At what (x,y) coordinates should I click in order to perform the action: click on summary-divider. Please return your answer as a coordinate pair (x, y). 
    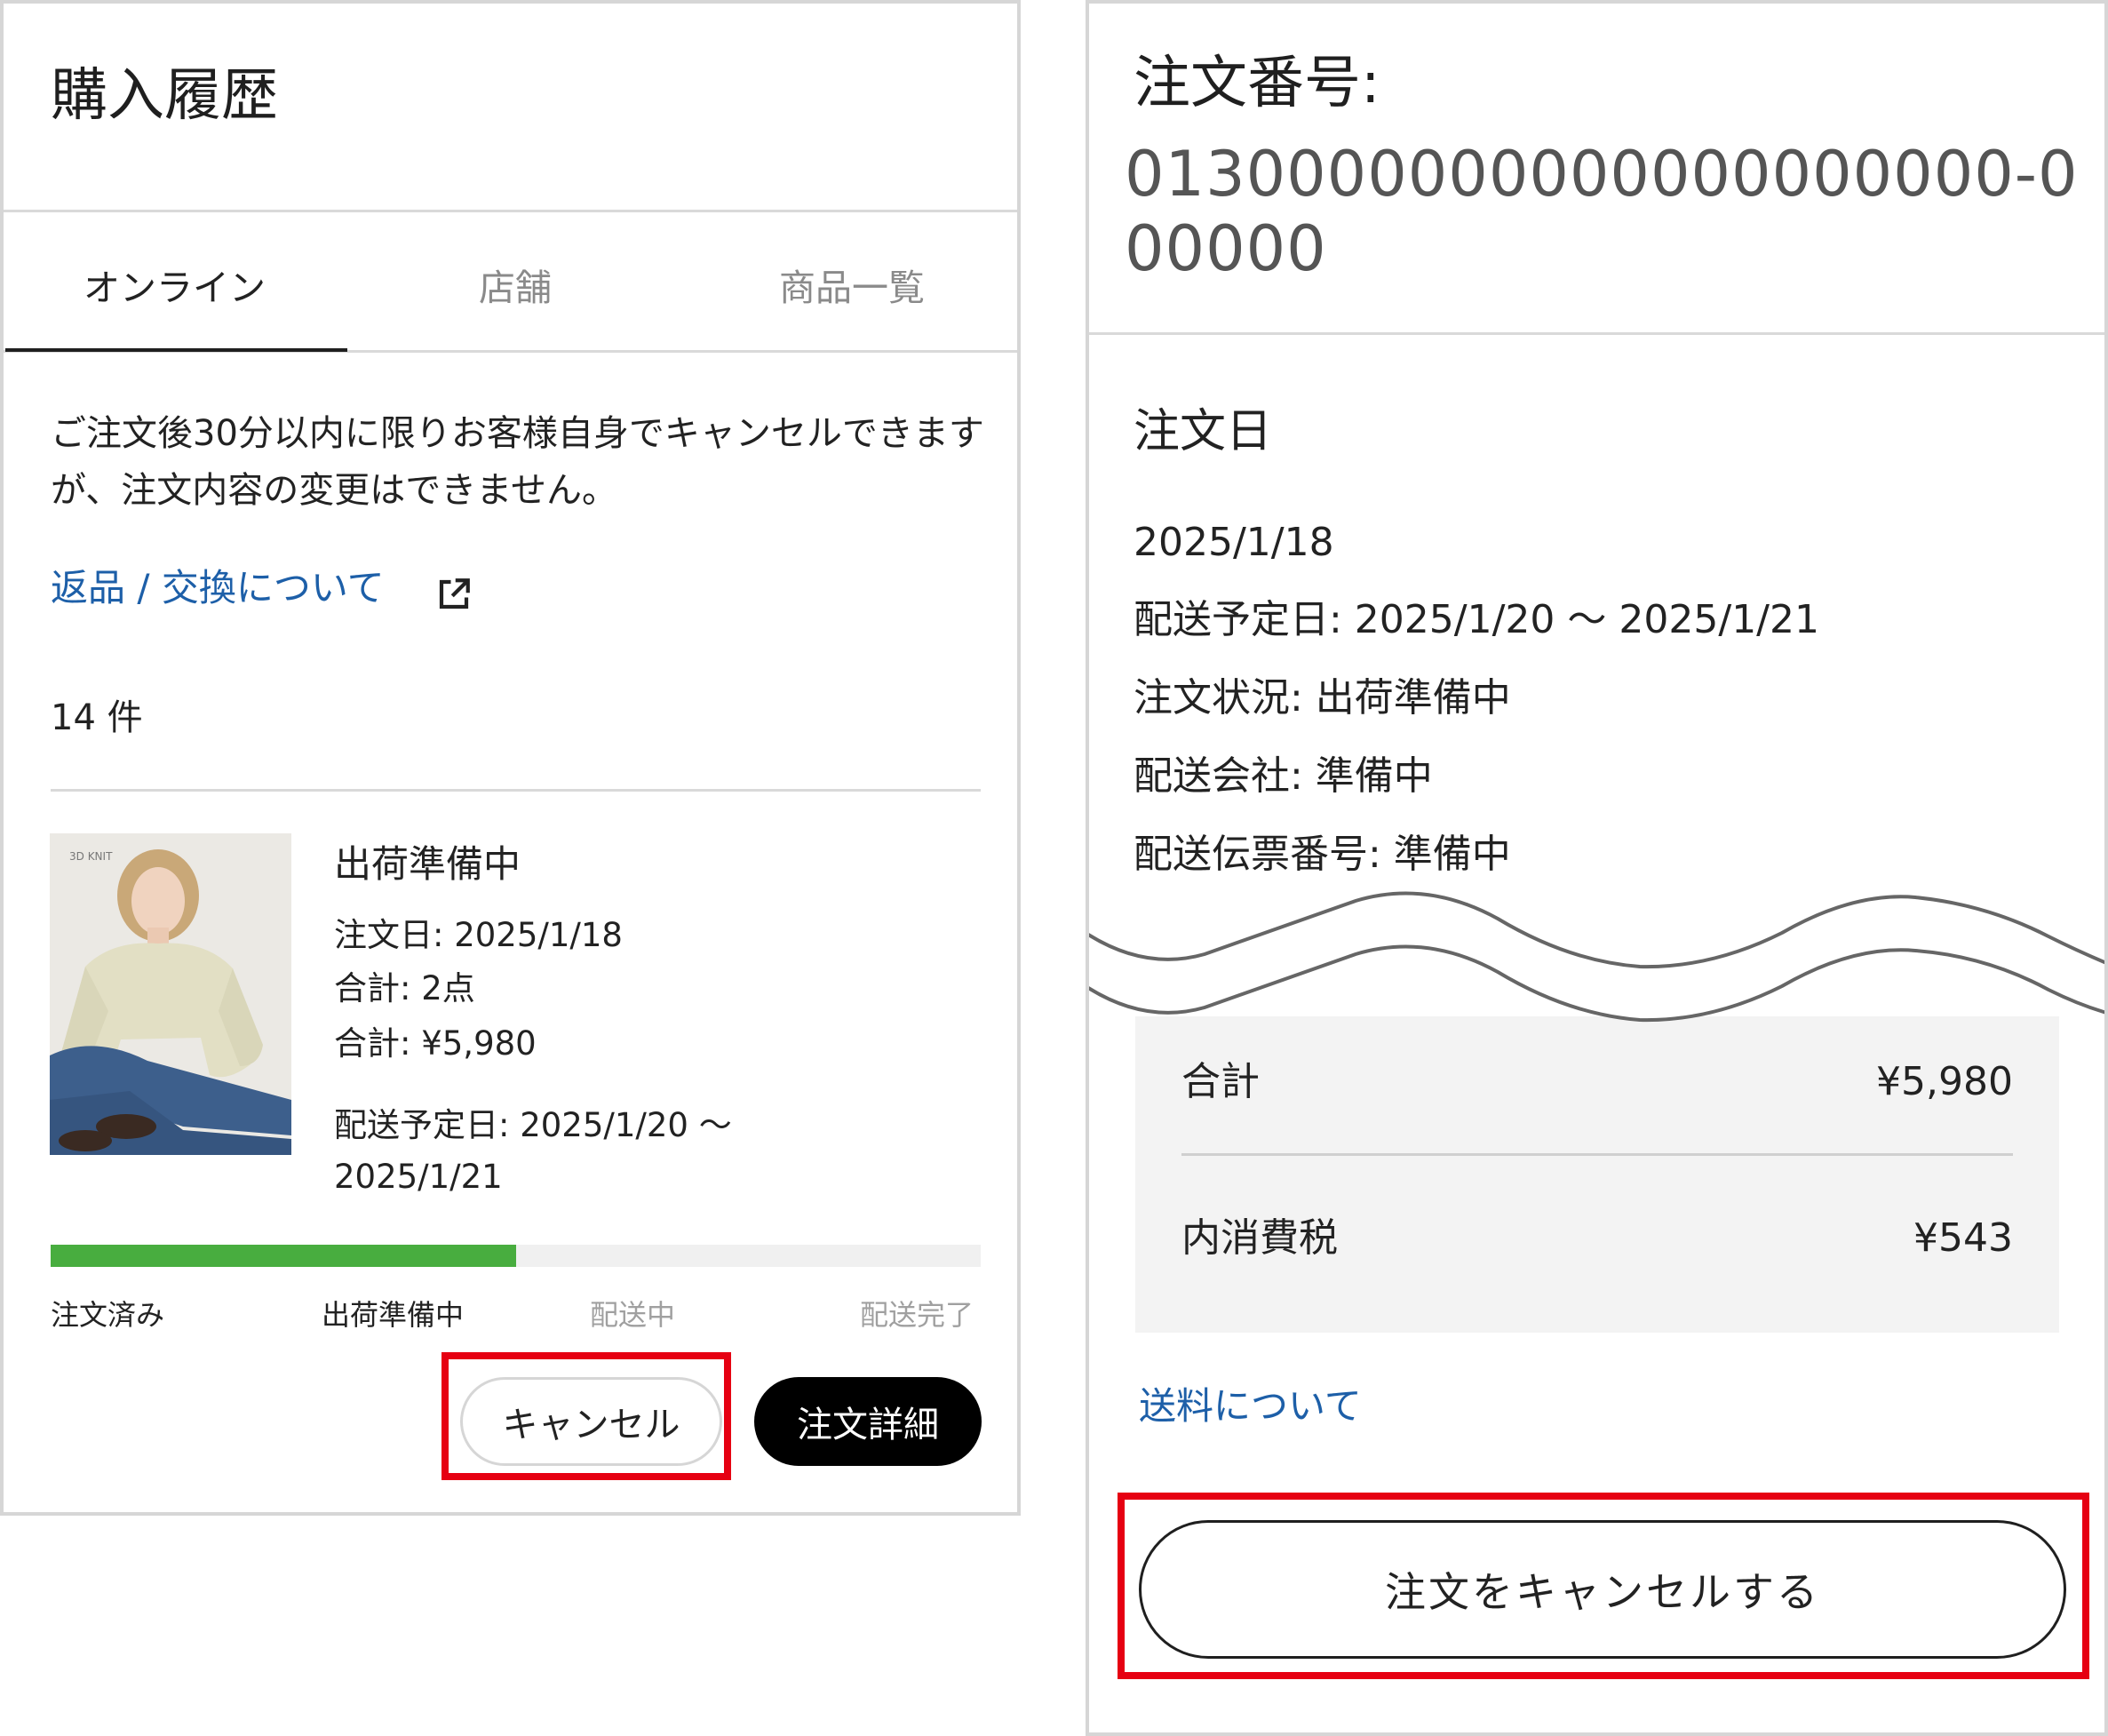
    Looking at the image, I should click on (1597, 1154).